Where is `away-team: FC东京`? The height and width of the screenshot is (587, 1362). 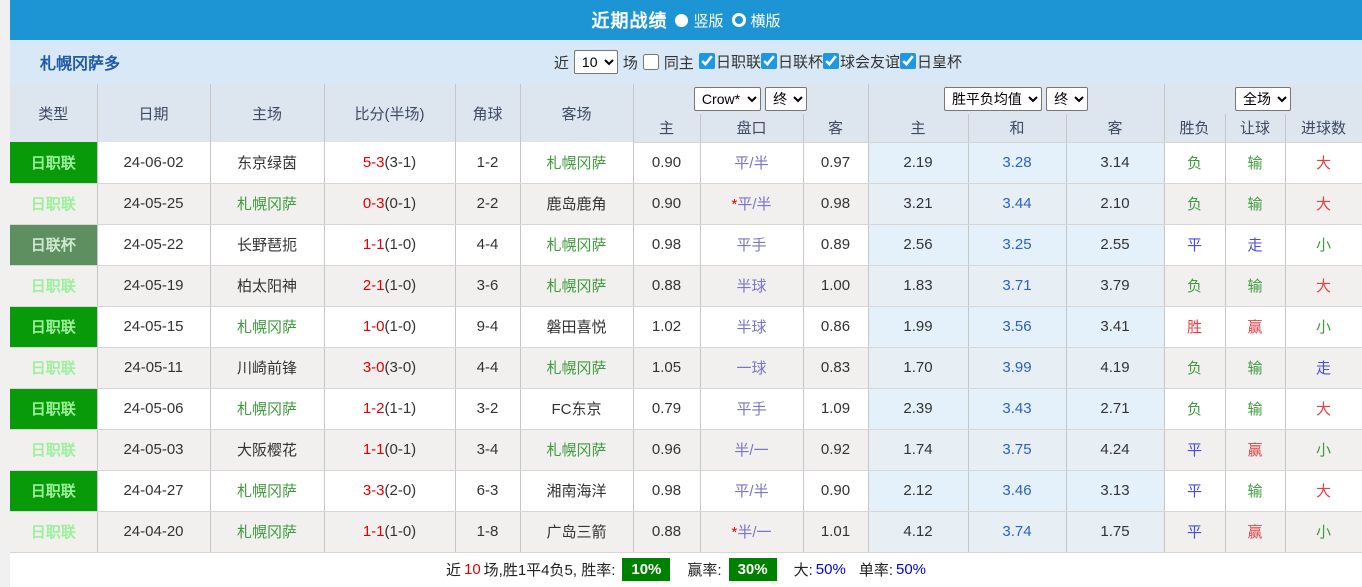
away-team: FC东京 is located at coordinates (577, 409).